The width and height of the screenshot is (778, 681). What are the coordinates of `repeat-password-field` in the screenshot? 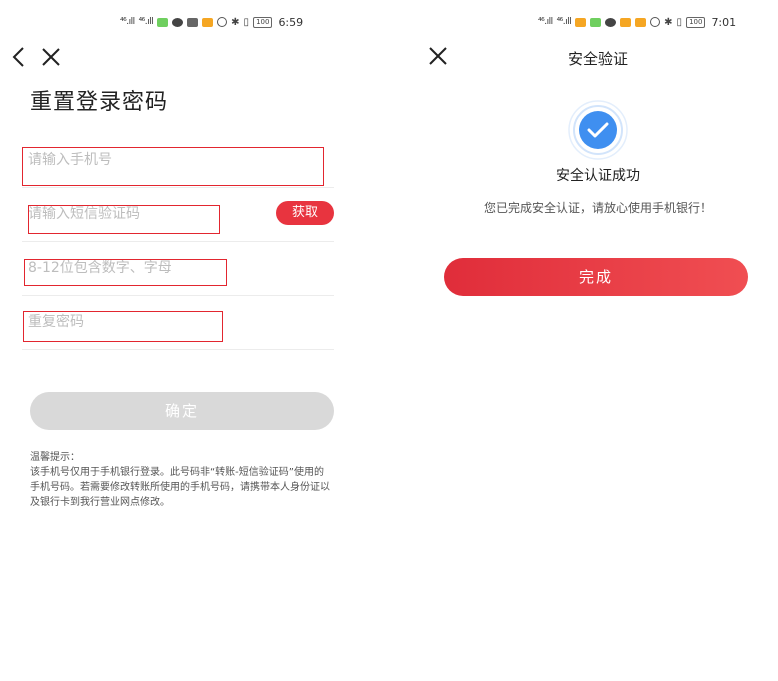 It's located at (178, 322).